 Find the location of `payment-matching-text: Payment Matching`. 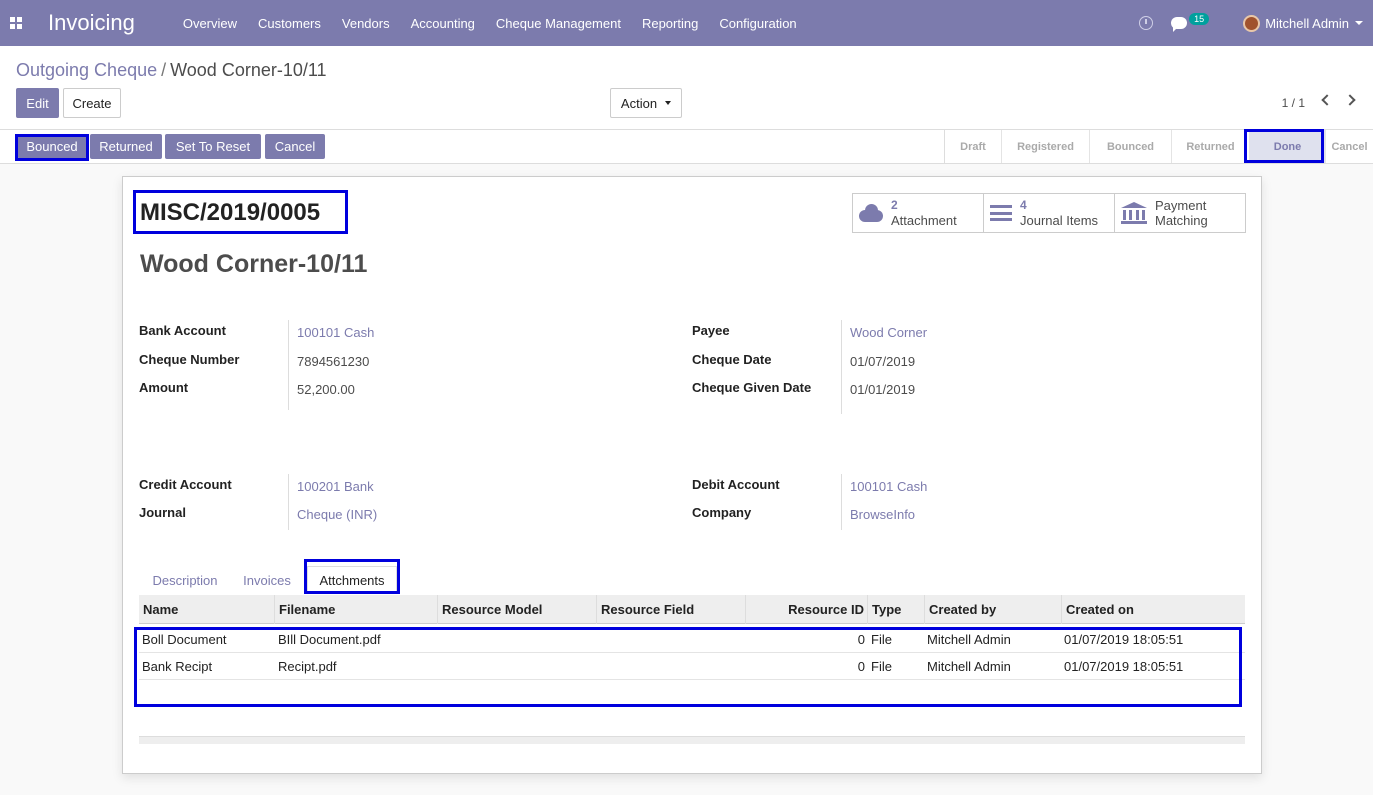

payment-matching-text: Payment Matching is located at coordinates (1181, 213).